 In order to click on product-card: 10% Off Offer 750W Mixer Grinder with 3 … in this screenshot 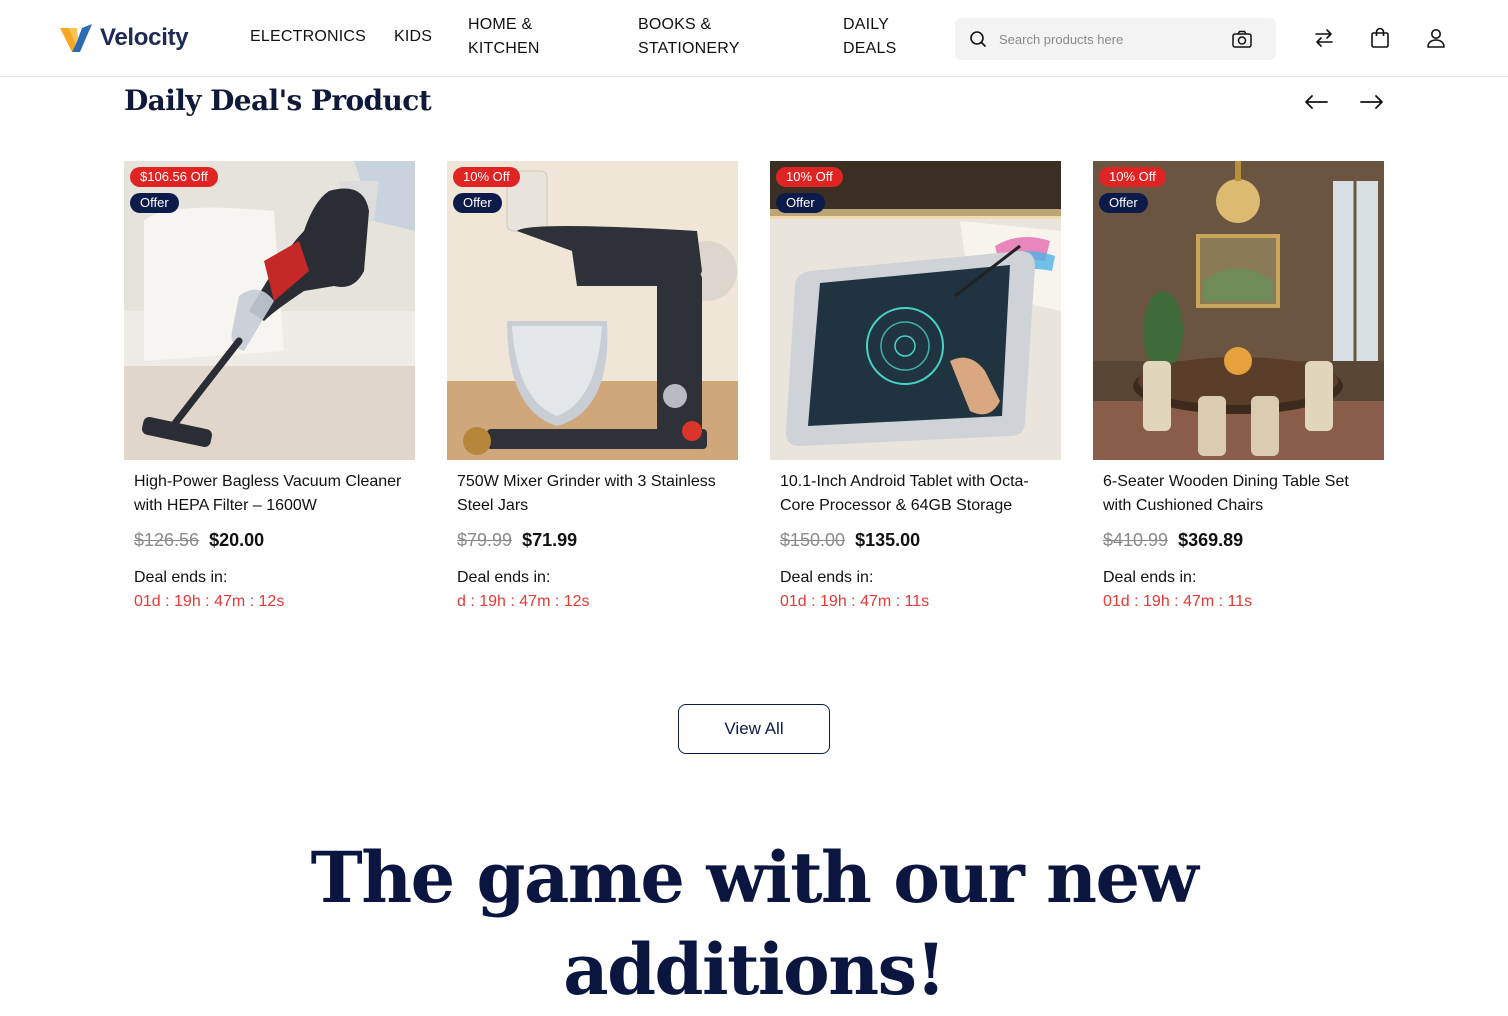, I will do `click(592, 386)`.